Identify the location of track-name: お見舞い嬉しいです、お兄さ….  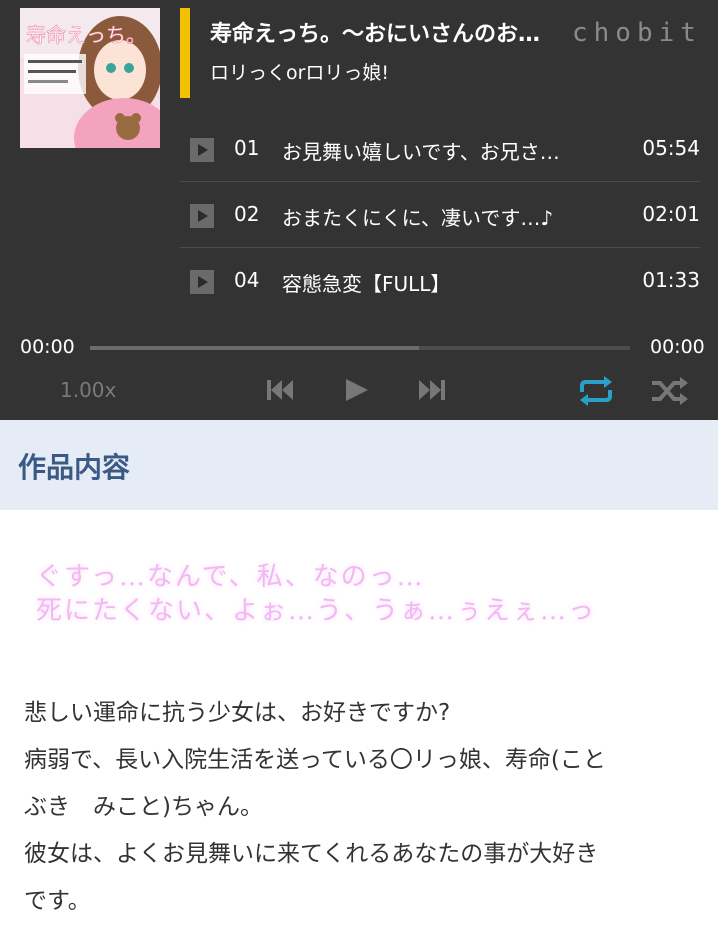
(421, 152).